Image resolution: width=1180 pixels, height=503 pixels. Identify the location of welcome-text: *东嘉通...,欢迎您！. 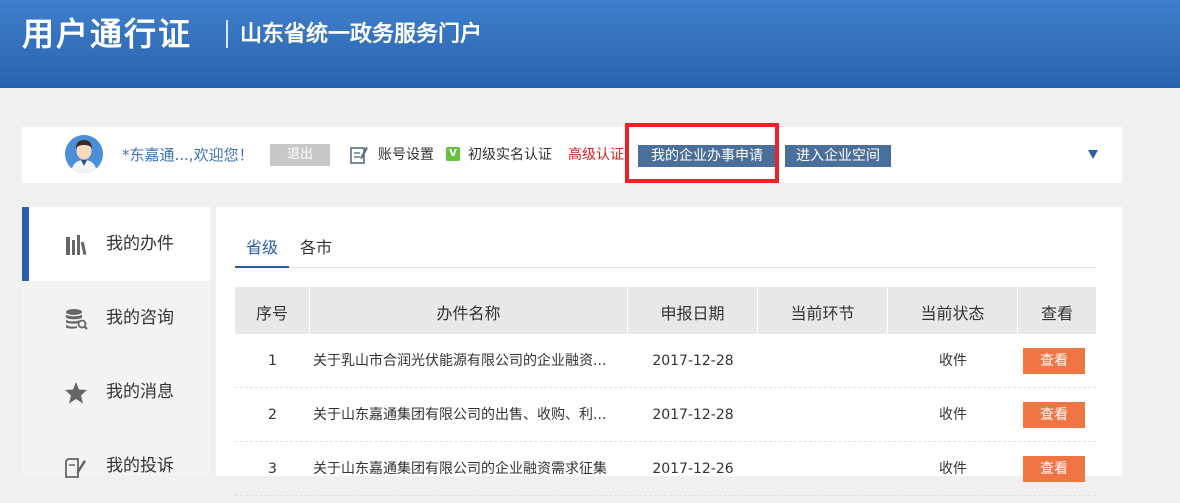
(188, 155).